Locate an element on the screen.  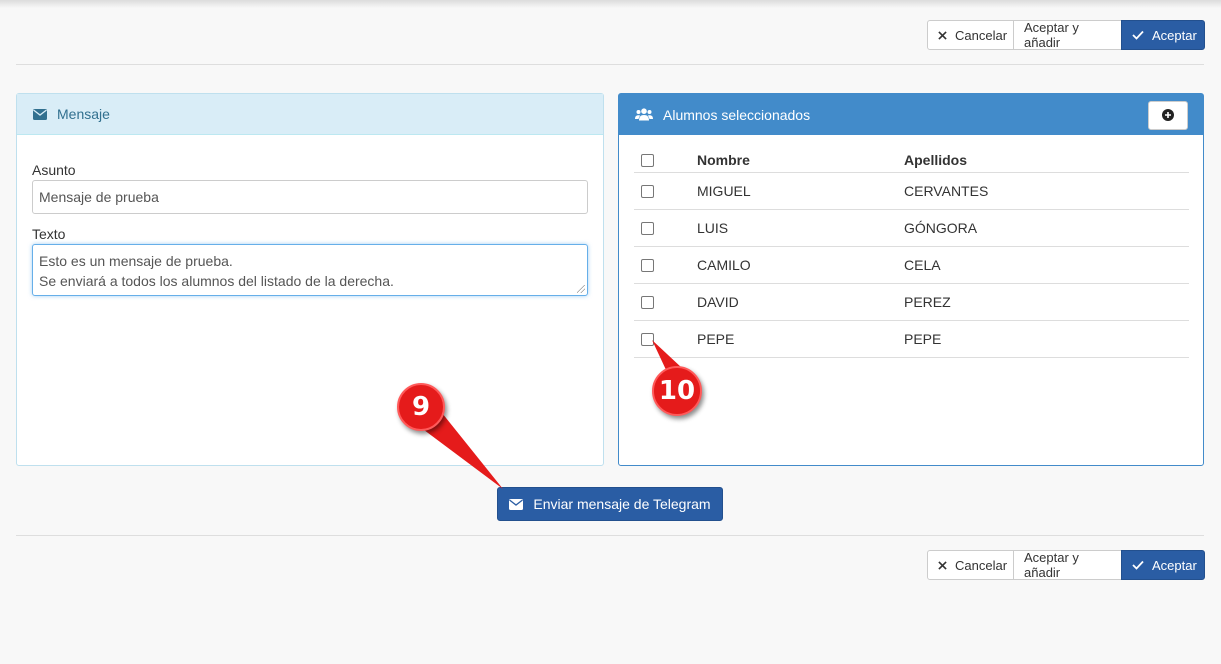
callout-9-badge: 9 is located at coordinates (421, 407).